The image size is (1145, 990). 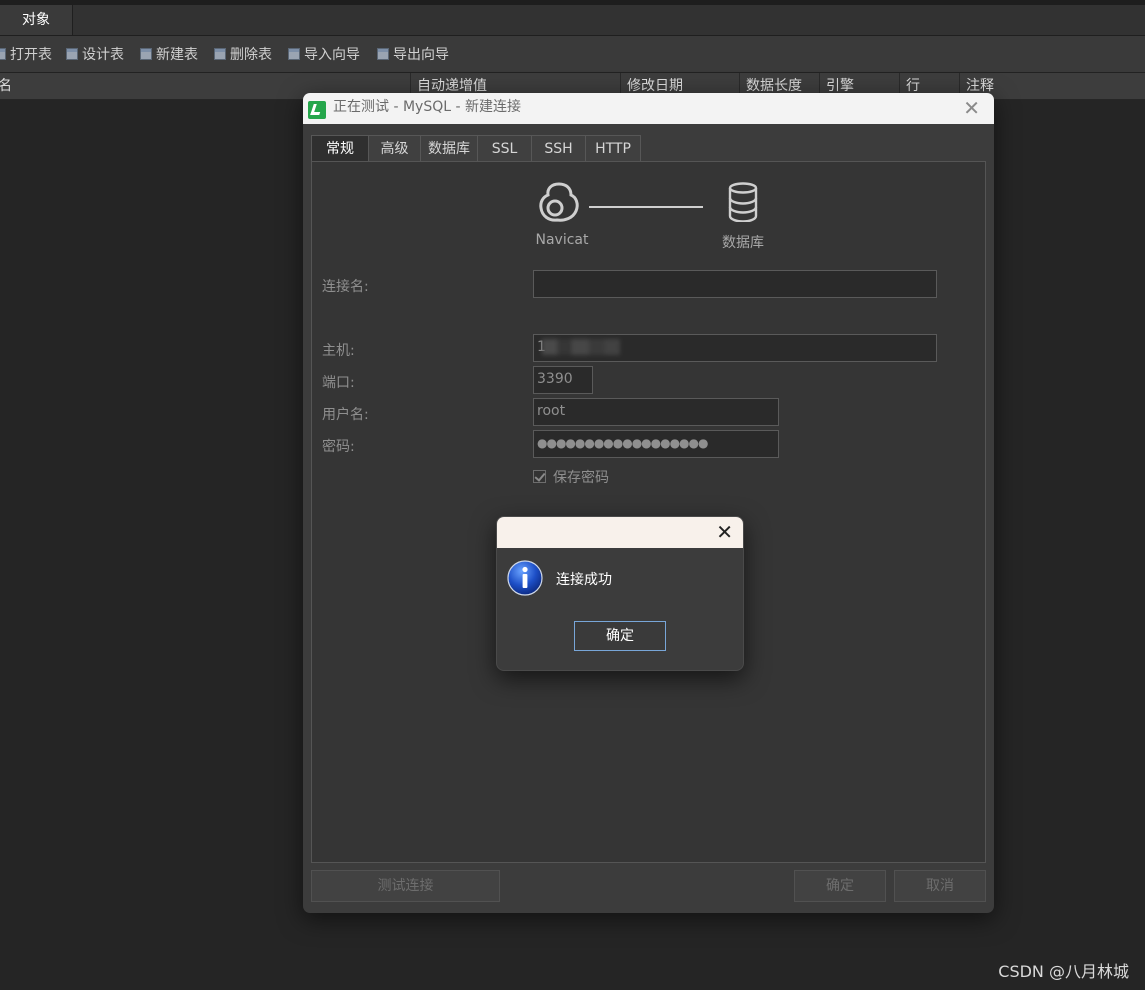 I want to click on close-icon: ✕, so click(x=971, y=108).